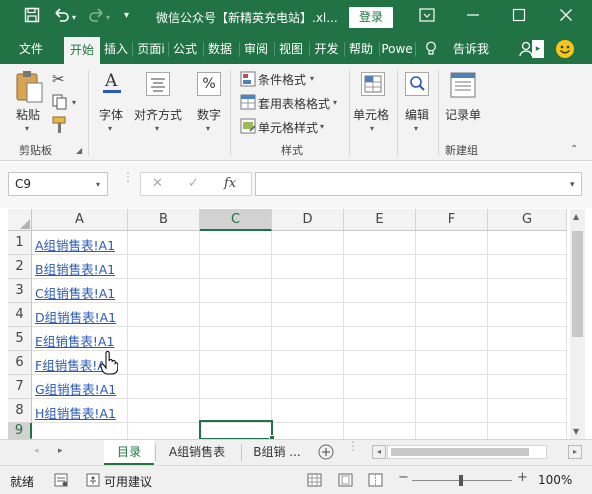 This screenshot has height=494, width=592. Describe the element at coordinates (151, 49) in the screenshot. I see `tab-page-layout: 页面i` at that location.